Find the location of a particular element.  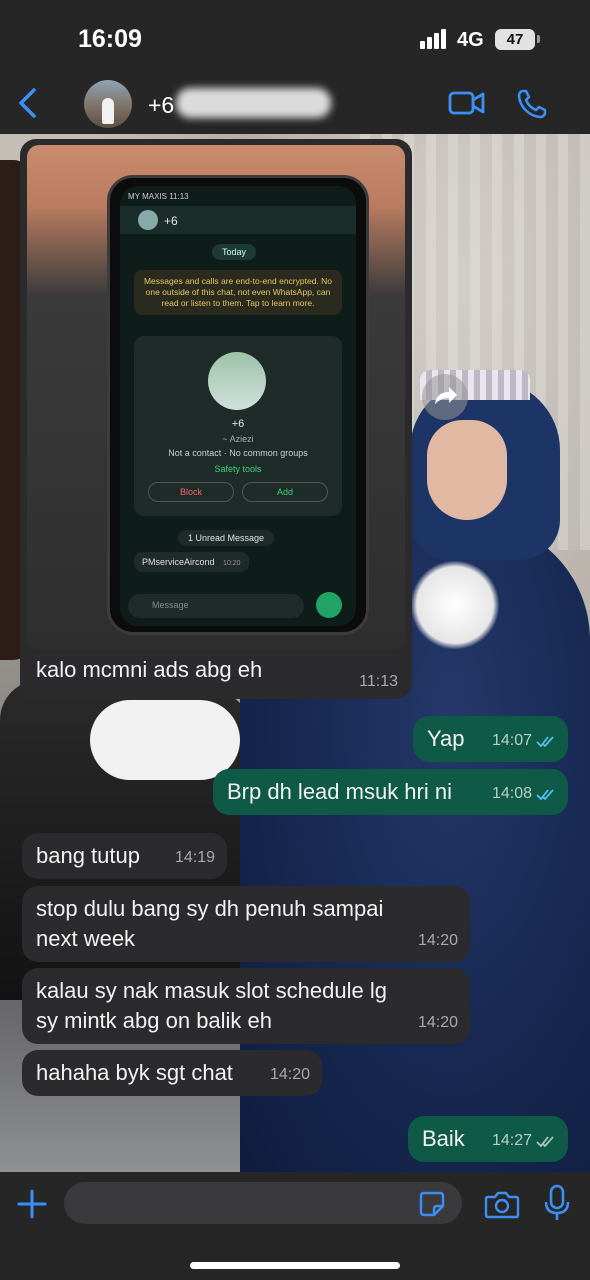

chat-header: +6 is located at coordinates (295, 103).